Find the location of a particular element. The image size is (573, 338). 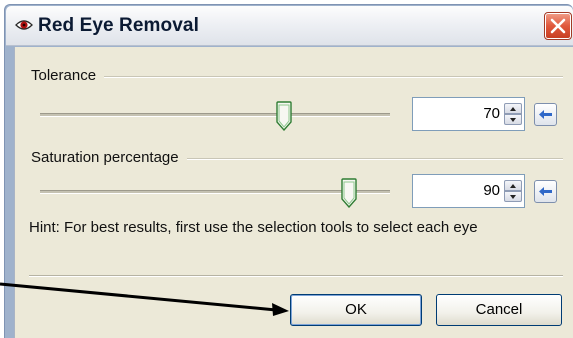

tolerance-group-line is located at coordinates (301, 77).